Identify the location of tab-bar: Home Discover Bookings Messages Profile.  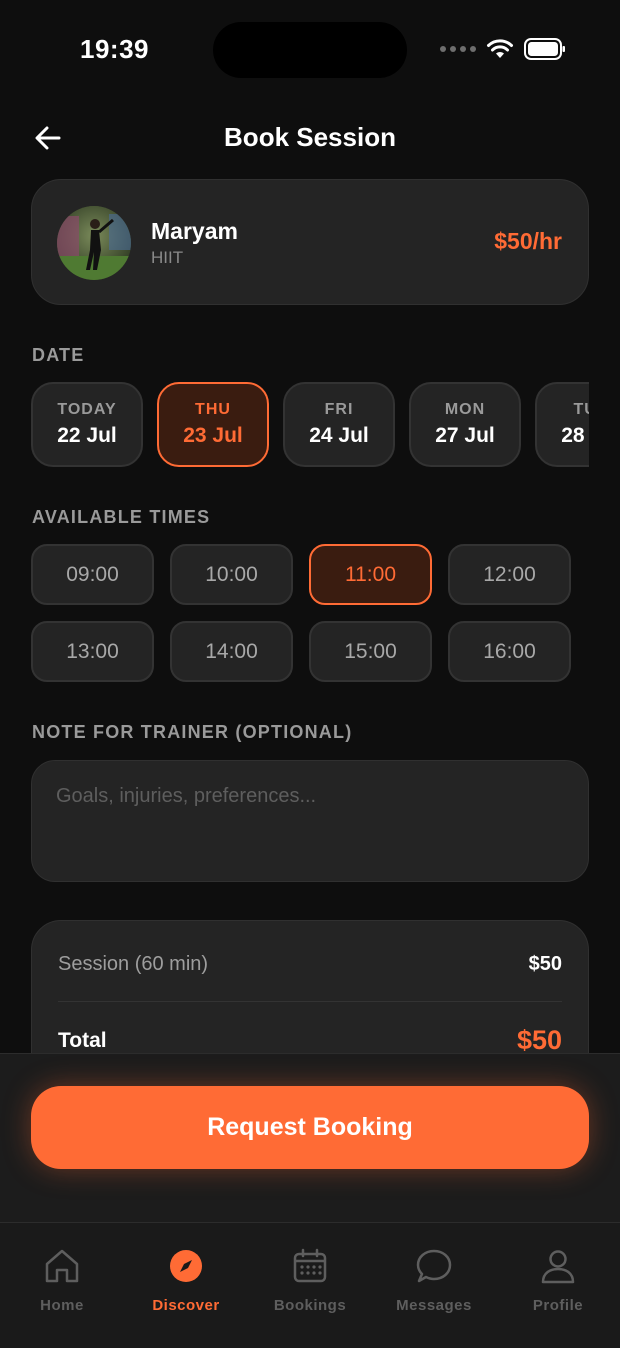
(310, 1285).